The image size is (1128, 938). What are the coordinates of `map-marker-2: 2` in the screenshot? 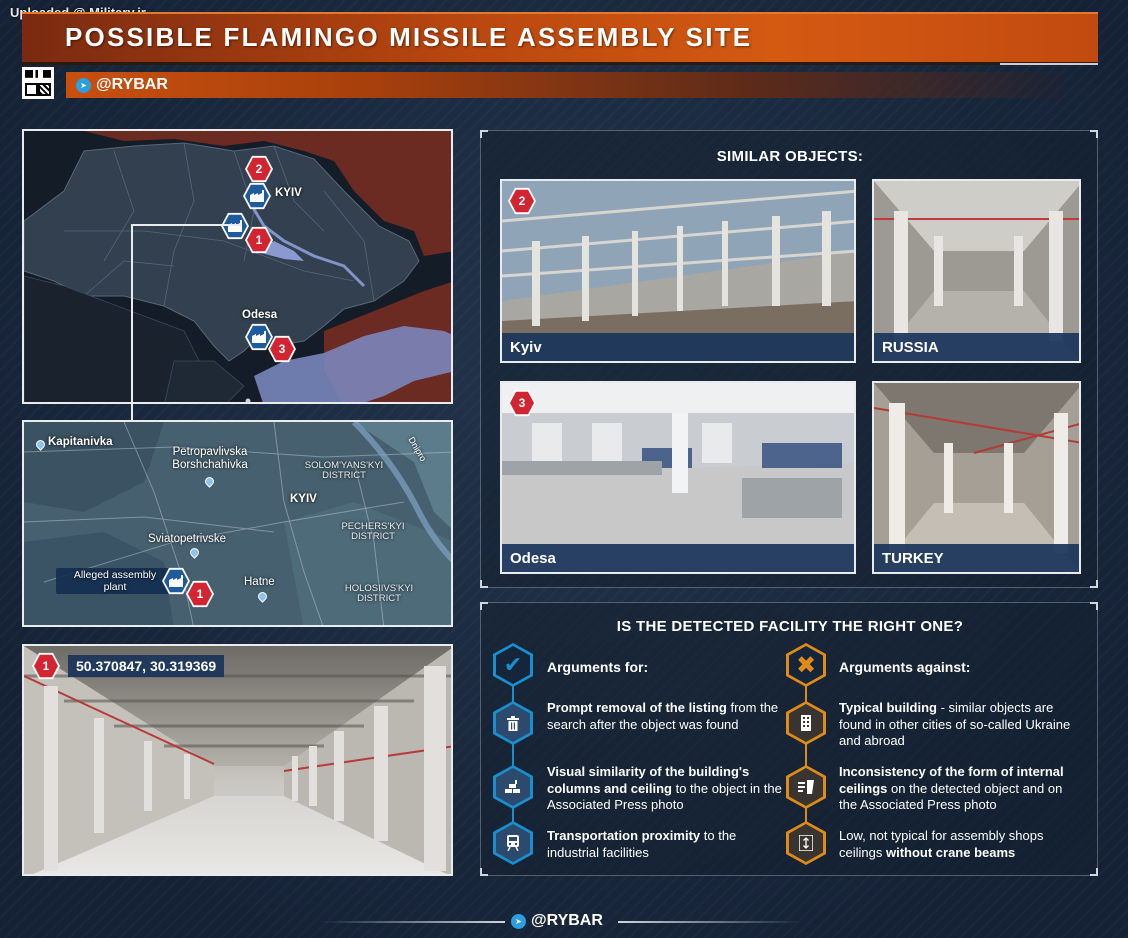 It's located at (259, 169).